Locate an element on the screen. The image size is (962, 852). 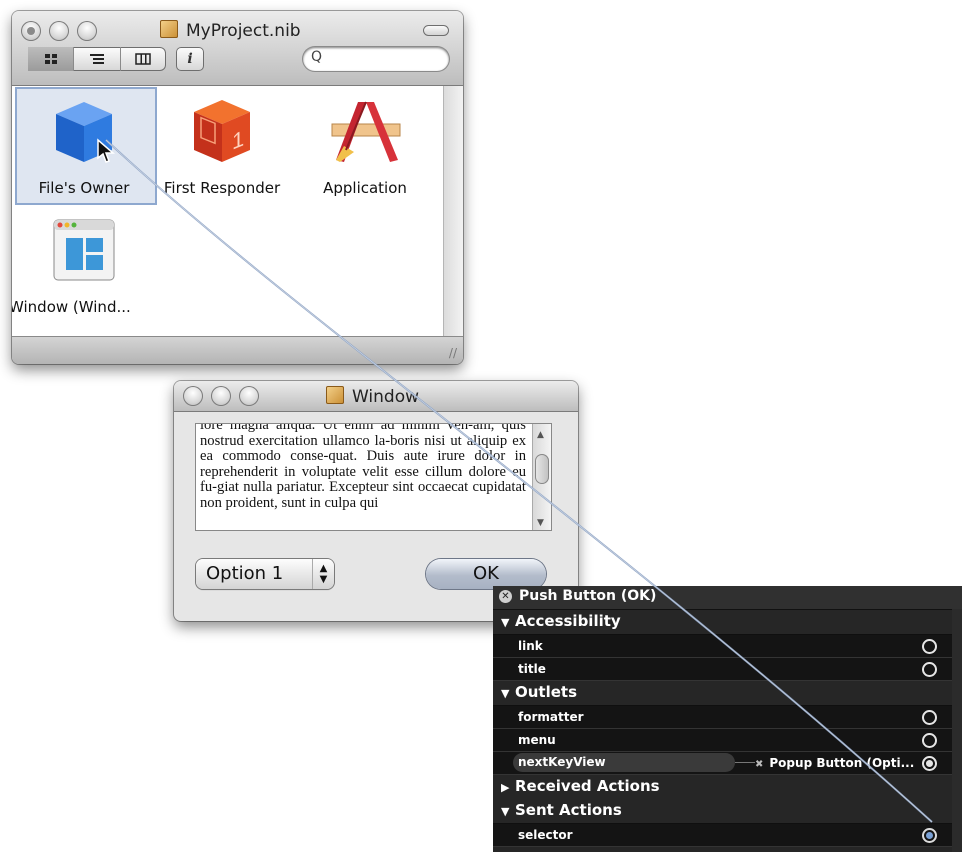
disconnect-icon: ✖ is located at coordinates (759, 764).